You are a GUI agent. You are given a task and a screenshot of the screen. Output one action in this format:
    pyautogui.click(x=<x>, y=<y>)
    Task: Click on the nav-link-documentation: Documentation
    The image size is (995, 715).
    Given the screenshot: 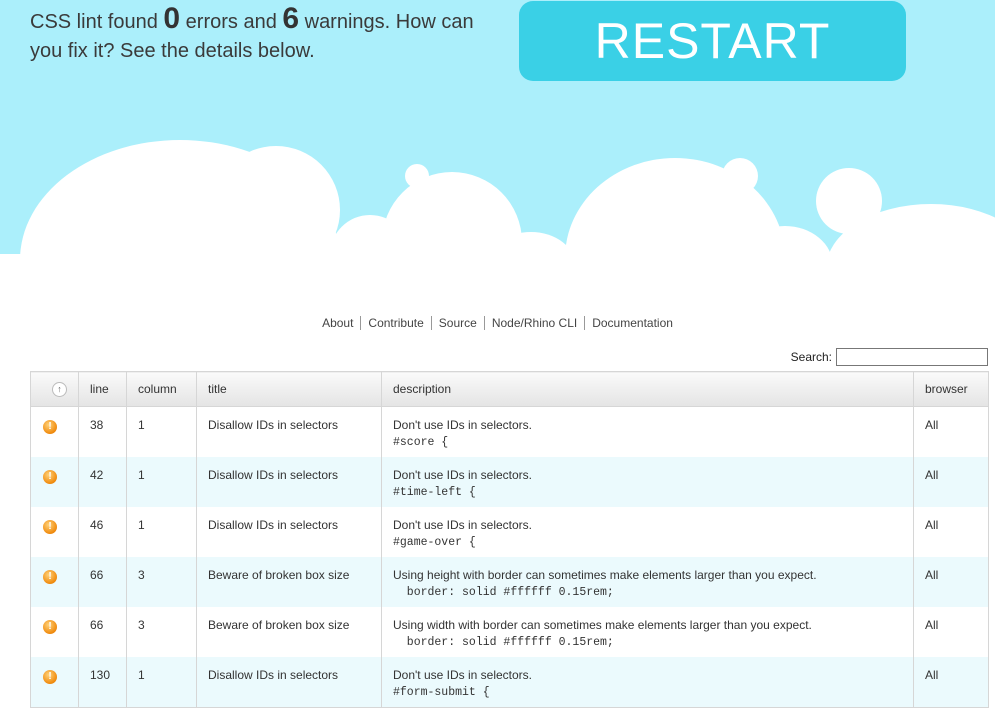 What is the action you would take?
    pyautogui.click(x=632, y=323)
    